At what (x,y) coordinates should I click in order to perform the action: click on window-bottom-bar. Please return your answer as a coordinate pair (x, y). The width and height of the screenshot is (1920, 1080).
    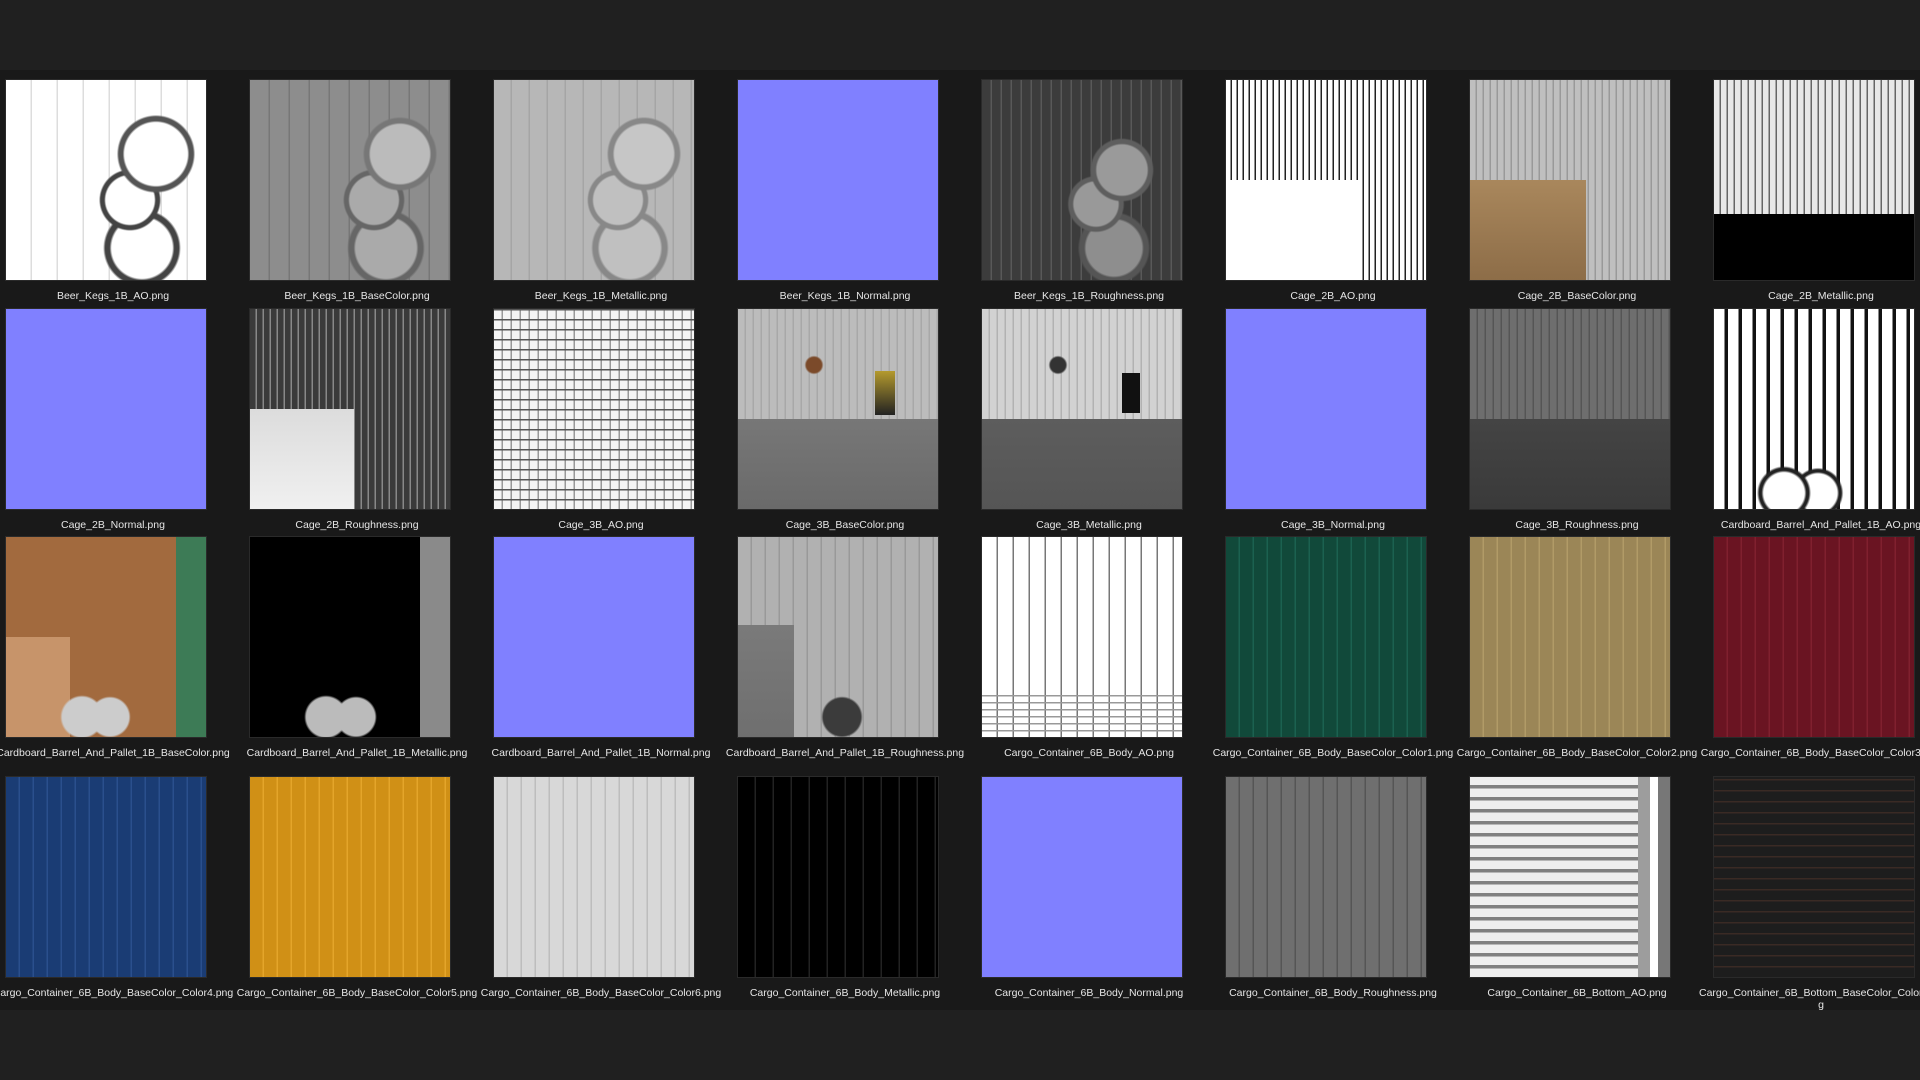
    Looking at the image, I should click on (960, 1045).